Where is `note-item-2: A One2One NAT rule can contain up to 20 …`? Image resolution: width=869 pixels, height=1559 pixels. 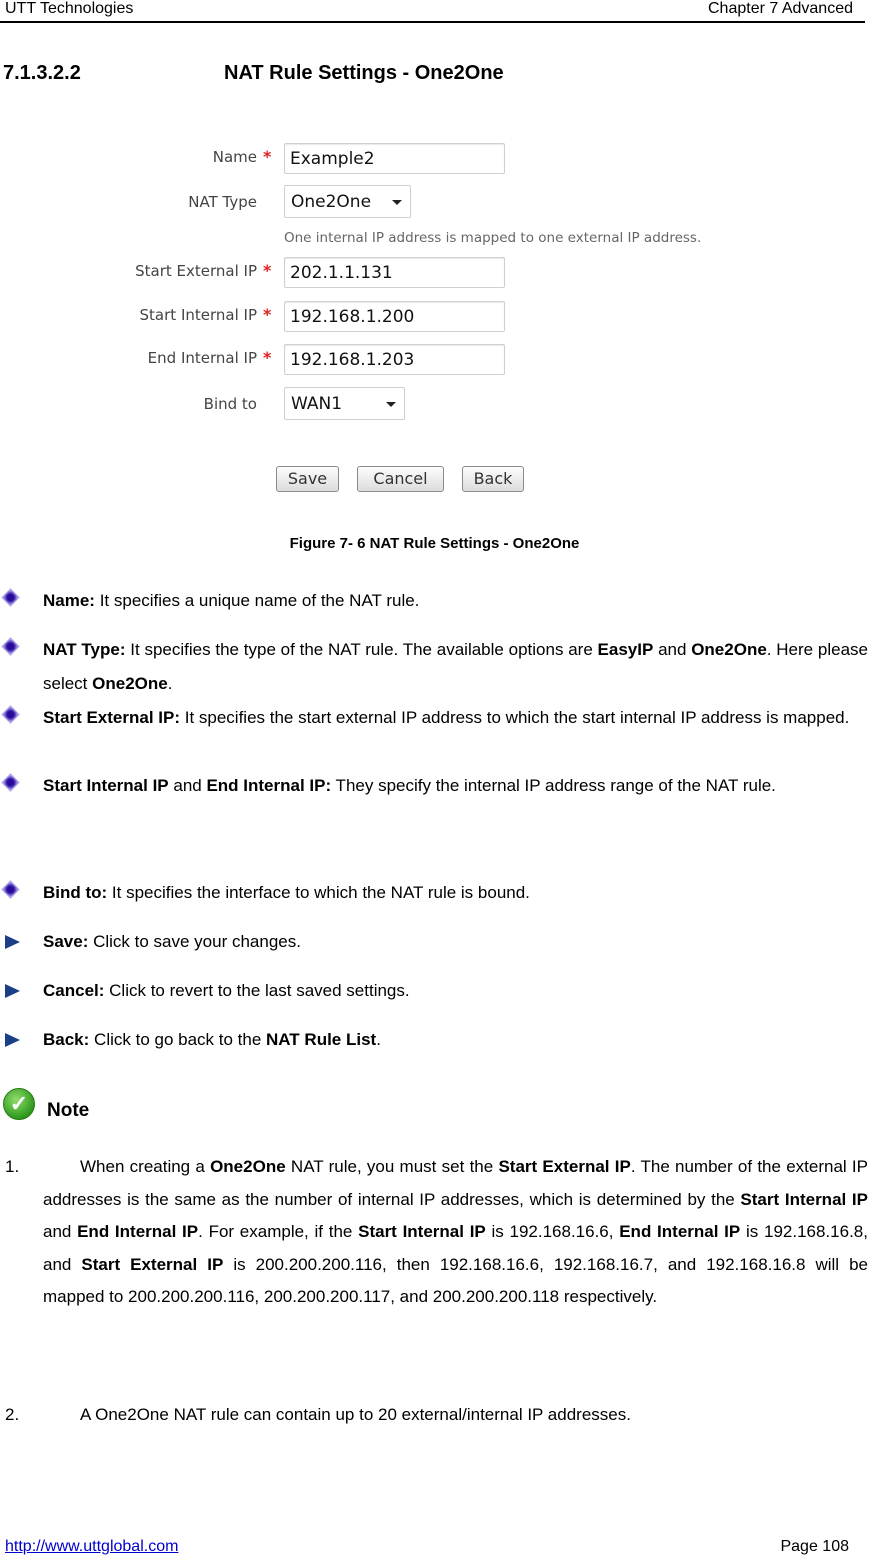
note-item-2: A One2One NAT rule can contain up to 20 … is located at coordinates (455, 1415).